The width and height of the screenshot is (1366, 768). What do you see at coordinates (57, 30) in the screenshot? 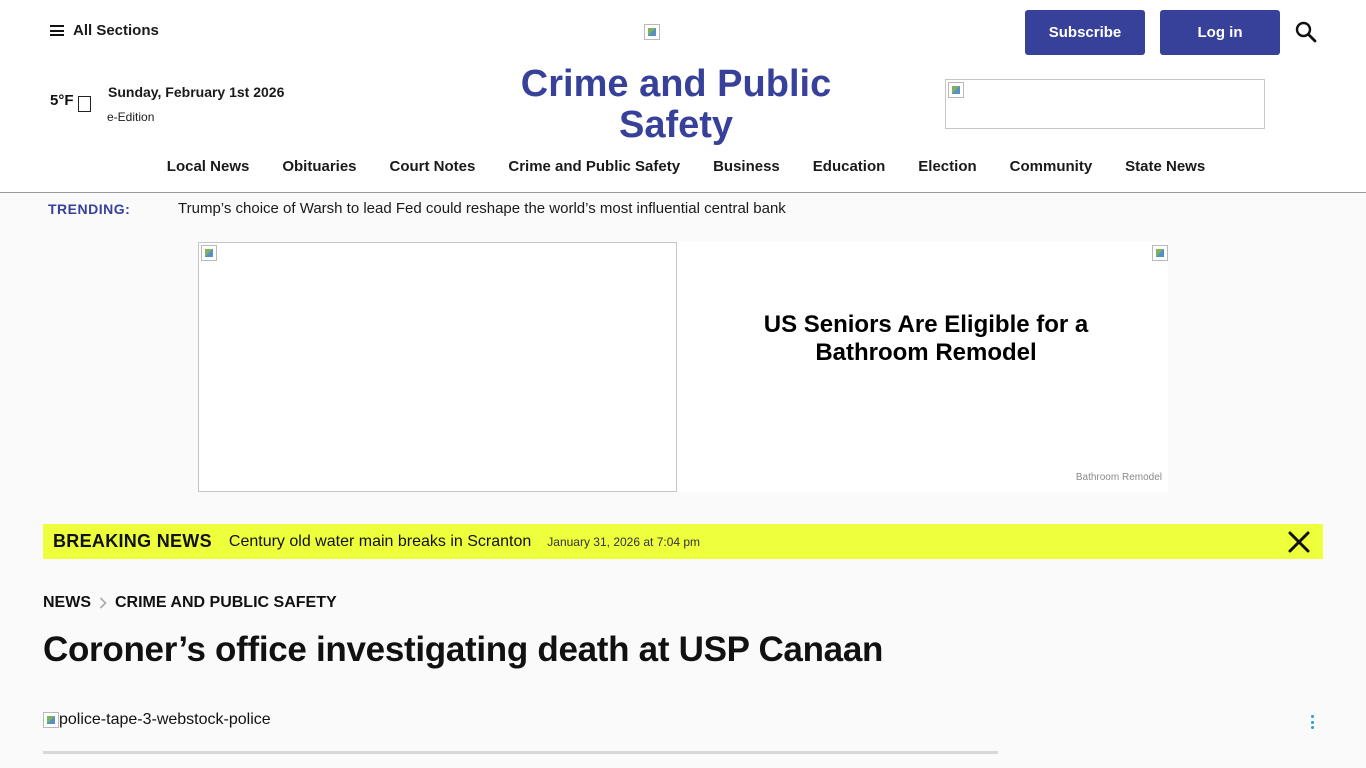
I see `hamburger-icon` at bounding box center [57, 30].